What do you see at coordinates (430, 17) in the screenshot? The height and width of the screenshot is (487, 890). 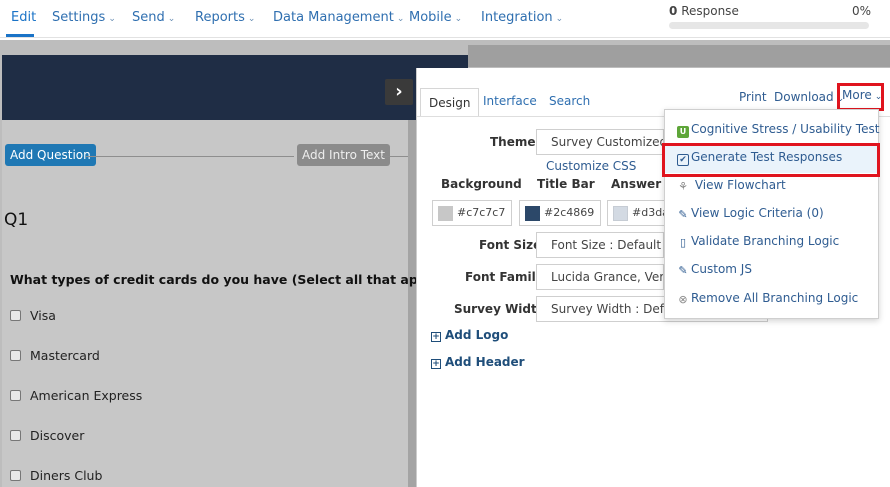 I see `nav-mobile-label: Mobile` at bounding box center [430, 17].